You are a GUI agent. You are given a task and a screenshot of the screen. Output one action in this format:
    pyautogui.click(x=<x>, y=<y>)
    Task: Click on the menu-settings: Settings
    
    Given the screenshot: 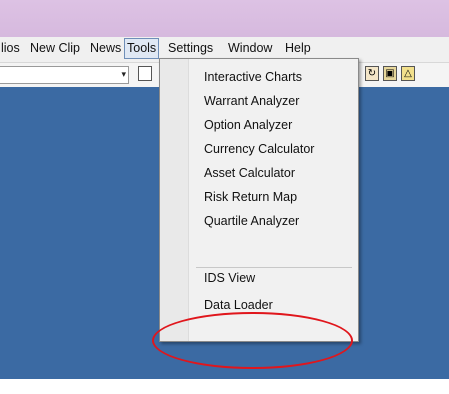 What is the action you would take?
    pyautogui.click(x=190, y=48)
    